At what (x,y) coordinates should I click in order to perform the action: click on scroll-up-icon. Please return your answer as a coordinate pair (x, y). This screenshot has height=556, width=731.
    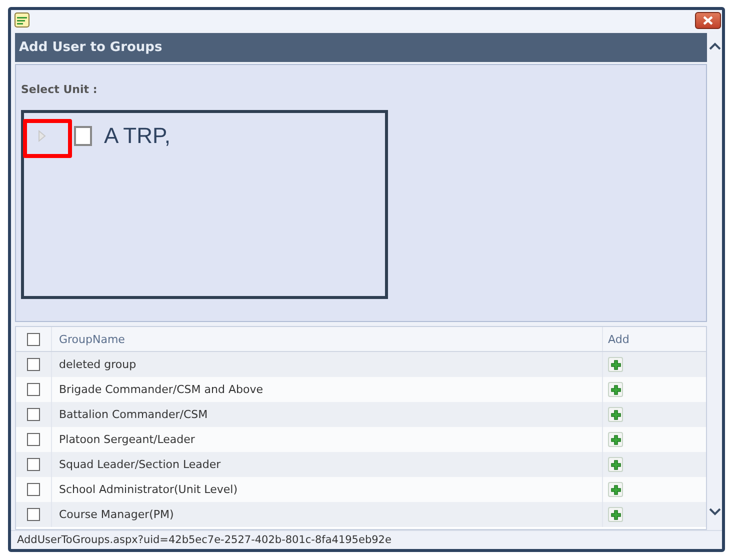
    Looking at the image, I should click on (714, 46).